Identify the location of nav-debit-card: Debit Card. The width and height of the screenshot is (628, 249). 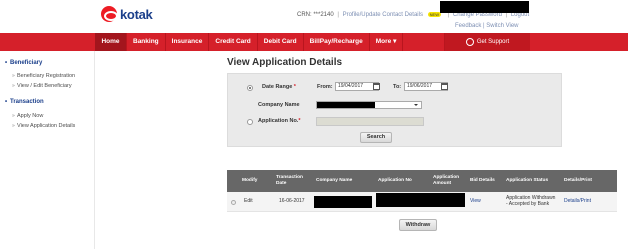
(281, 42).